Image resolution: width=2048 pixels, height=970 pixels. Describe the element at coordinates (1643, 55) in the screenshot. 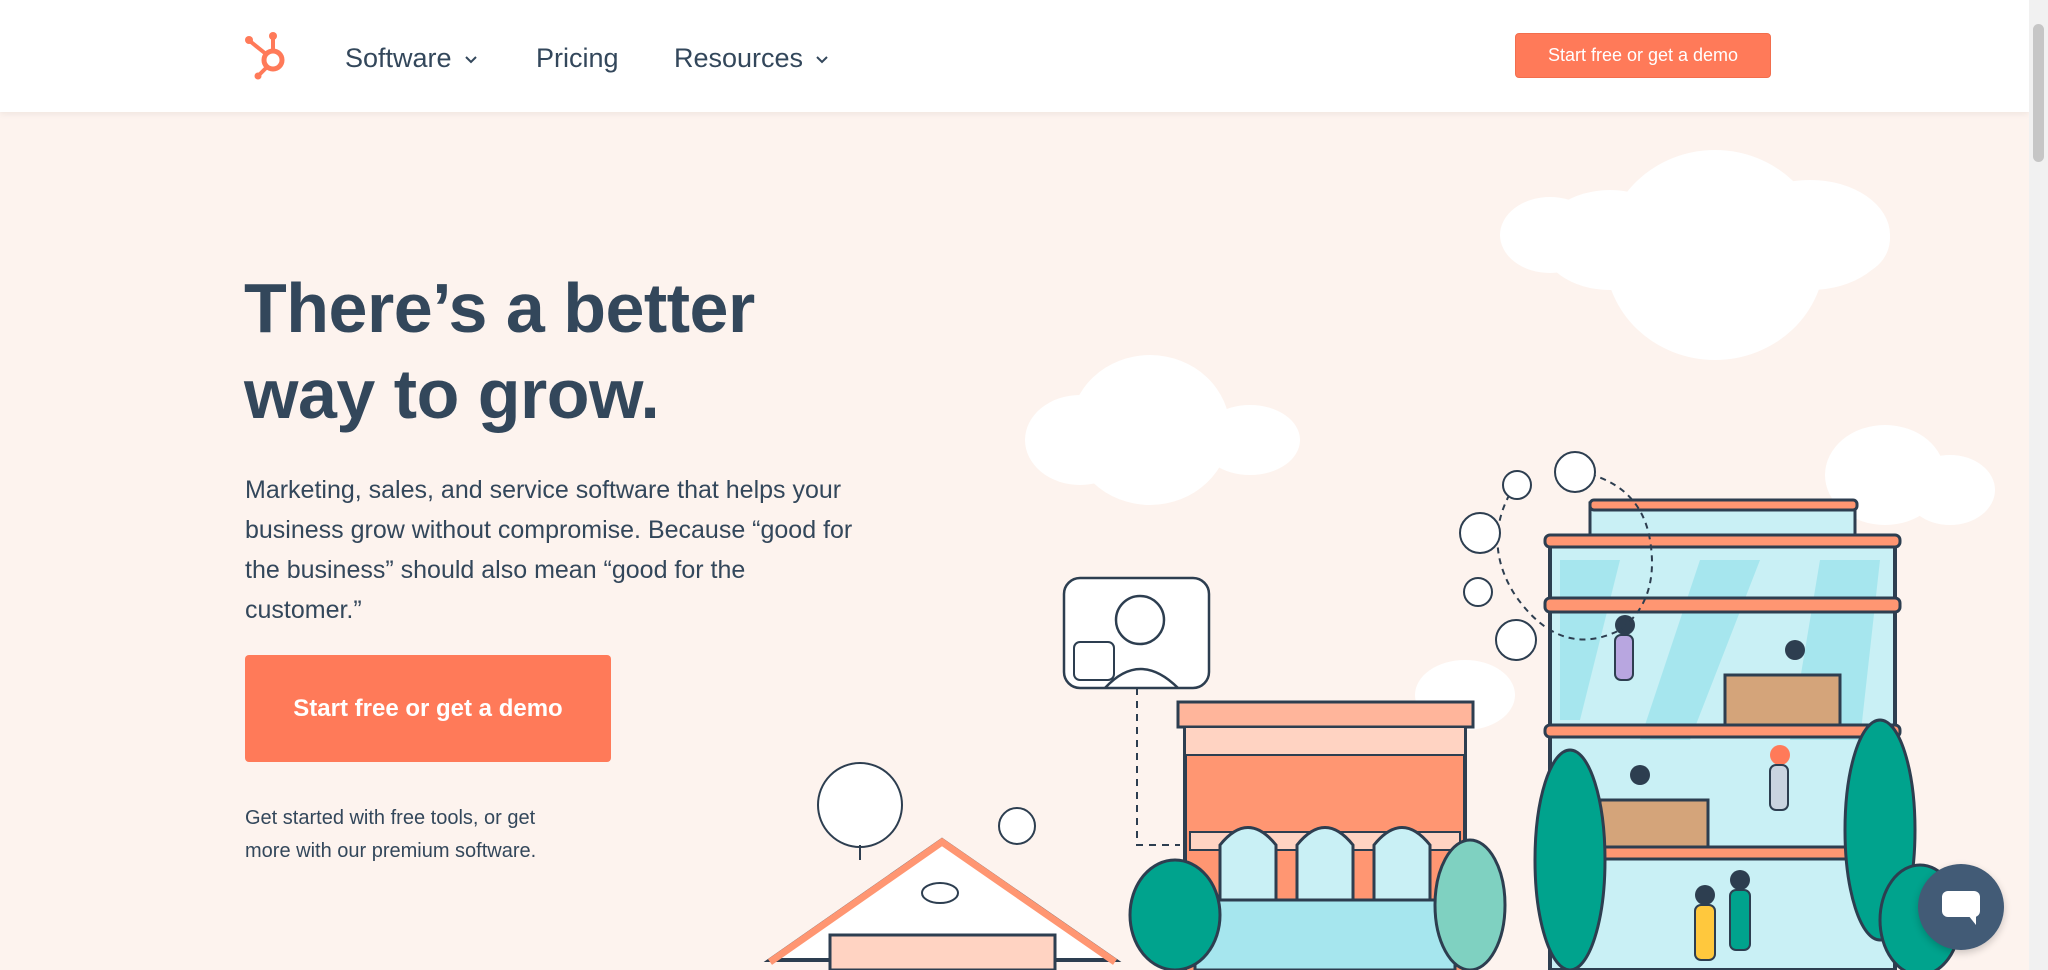

I see `header-cta-button: Start free or get a demo` at that location.